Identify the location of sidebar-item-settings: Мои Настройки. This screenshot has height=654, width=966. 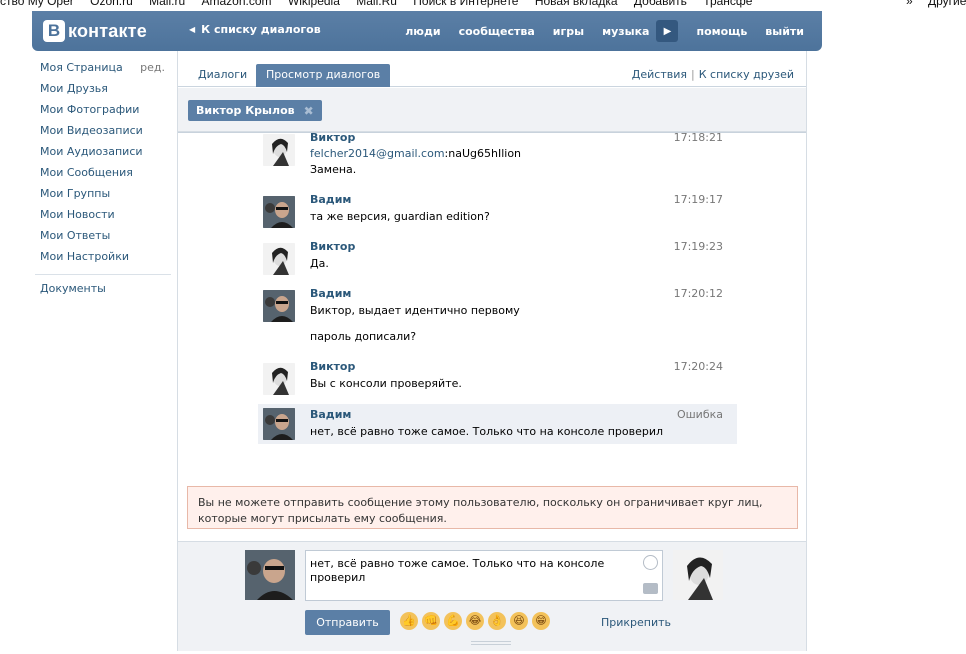
(106, 259).